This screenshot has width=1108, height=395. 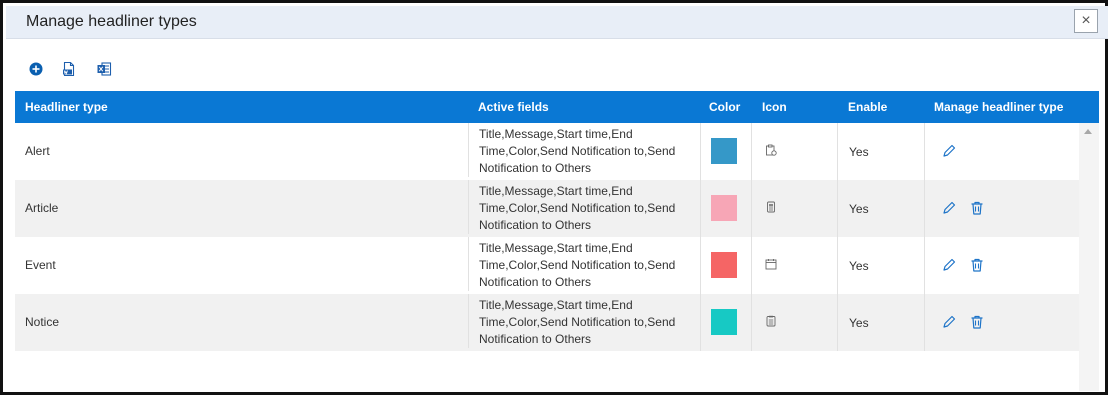 What do you see at coordinates (771, 321) in the screenshot?
I see `notice-icon` at bounding box center [771, 321].